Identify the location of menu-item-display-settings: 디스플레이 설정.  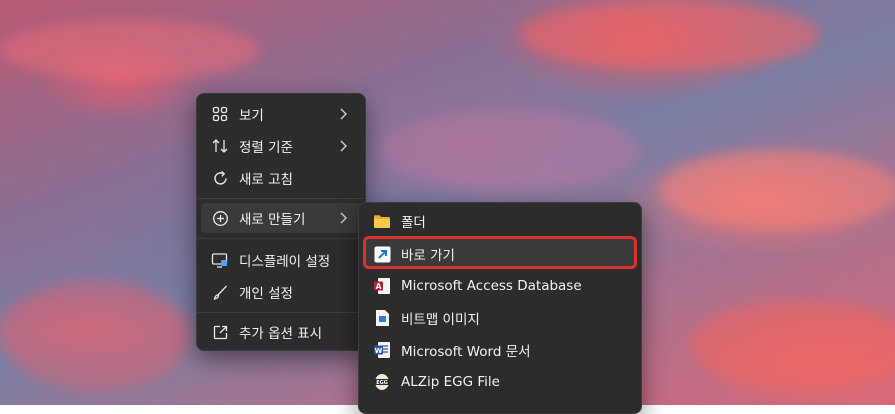
(281, 260).